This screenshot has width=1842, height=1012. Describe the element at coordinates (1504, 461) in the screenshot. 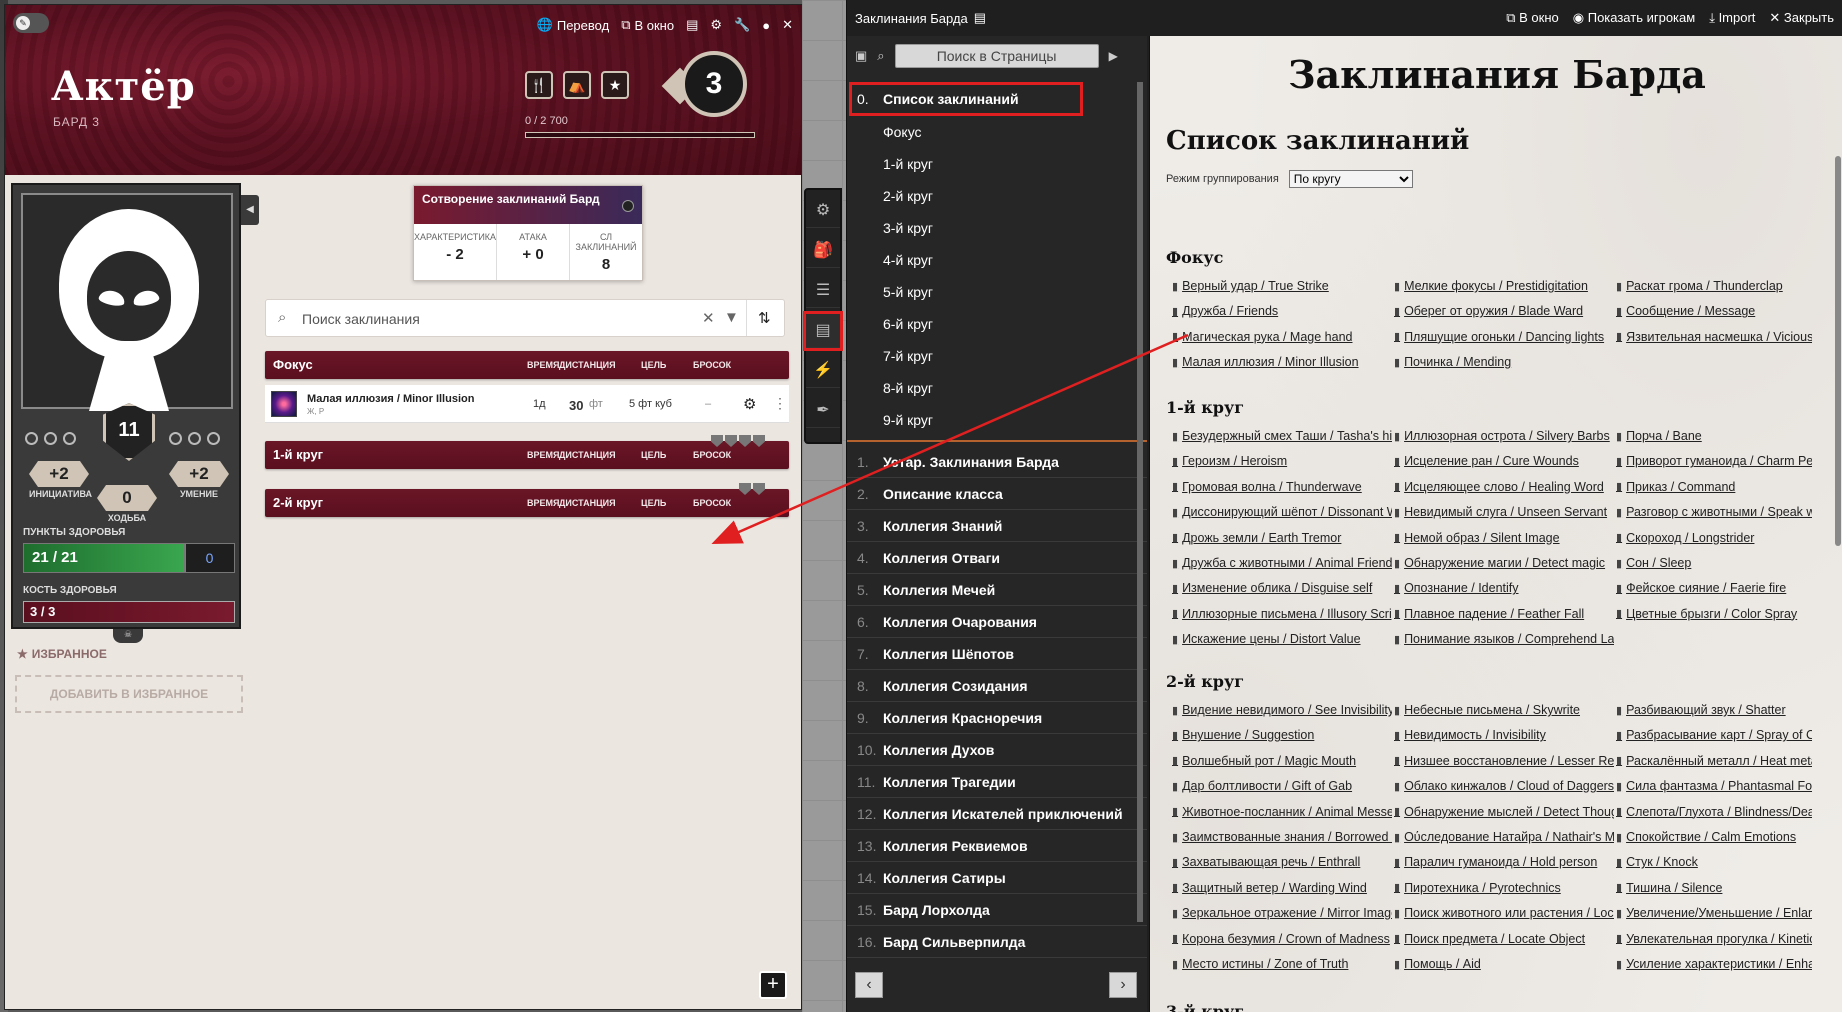

I see `spell-link: ▮ Исцеление ран / Cure Wounds` at that location.